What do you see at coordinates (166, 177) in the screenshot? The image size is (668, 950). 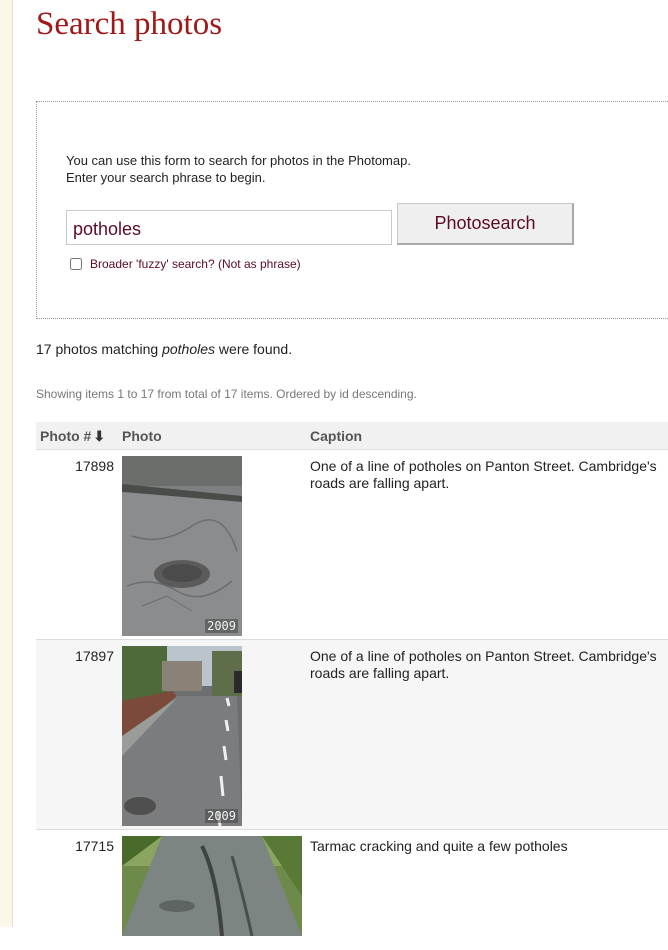 I see `intro-line-2: Enter your search phrase to begin.` at bounding box center [166, 177].